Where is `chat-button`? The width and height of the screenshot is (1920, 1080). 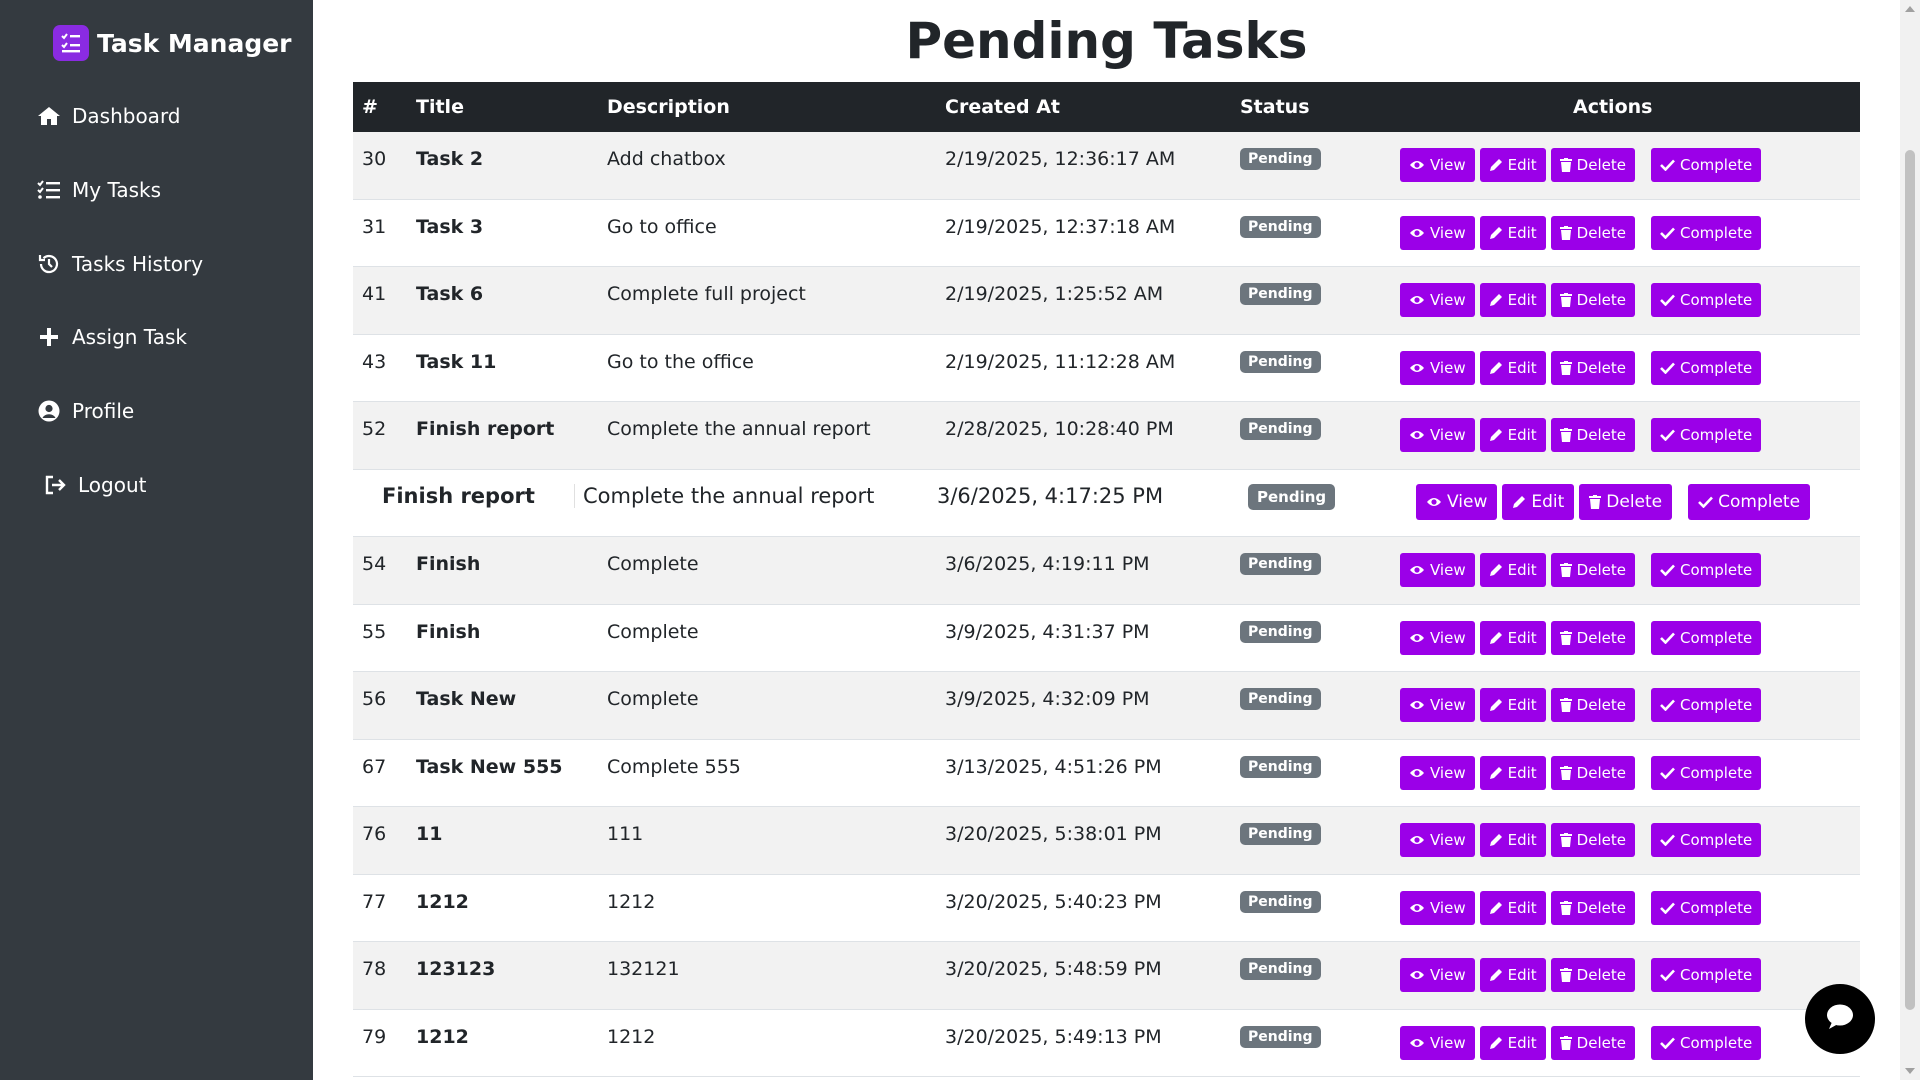 chat-button is located at coordinates (1840, 1019).